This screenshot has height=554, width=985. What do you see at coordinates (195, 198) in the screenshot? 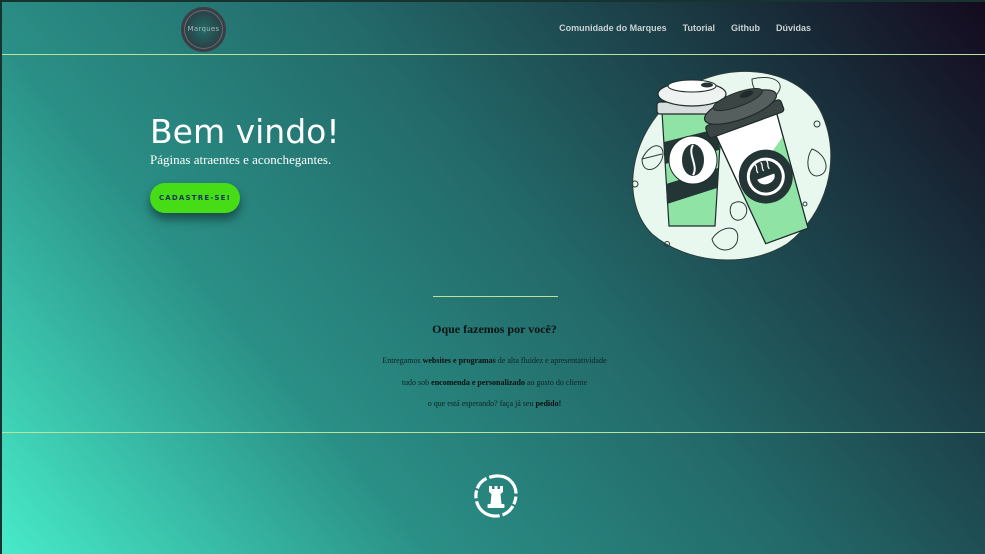
I see `signup-button: CADASTRE-SE!` at bounding box center [195, 198].